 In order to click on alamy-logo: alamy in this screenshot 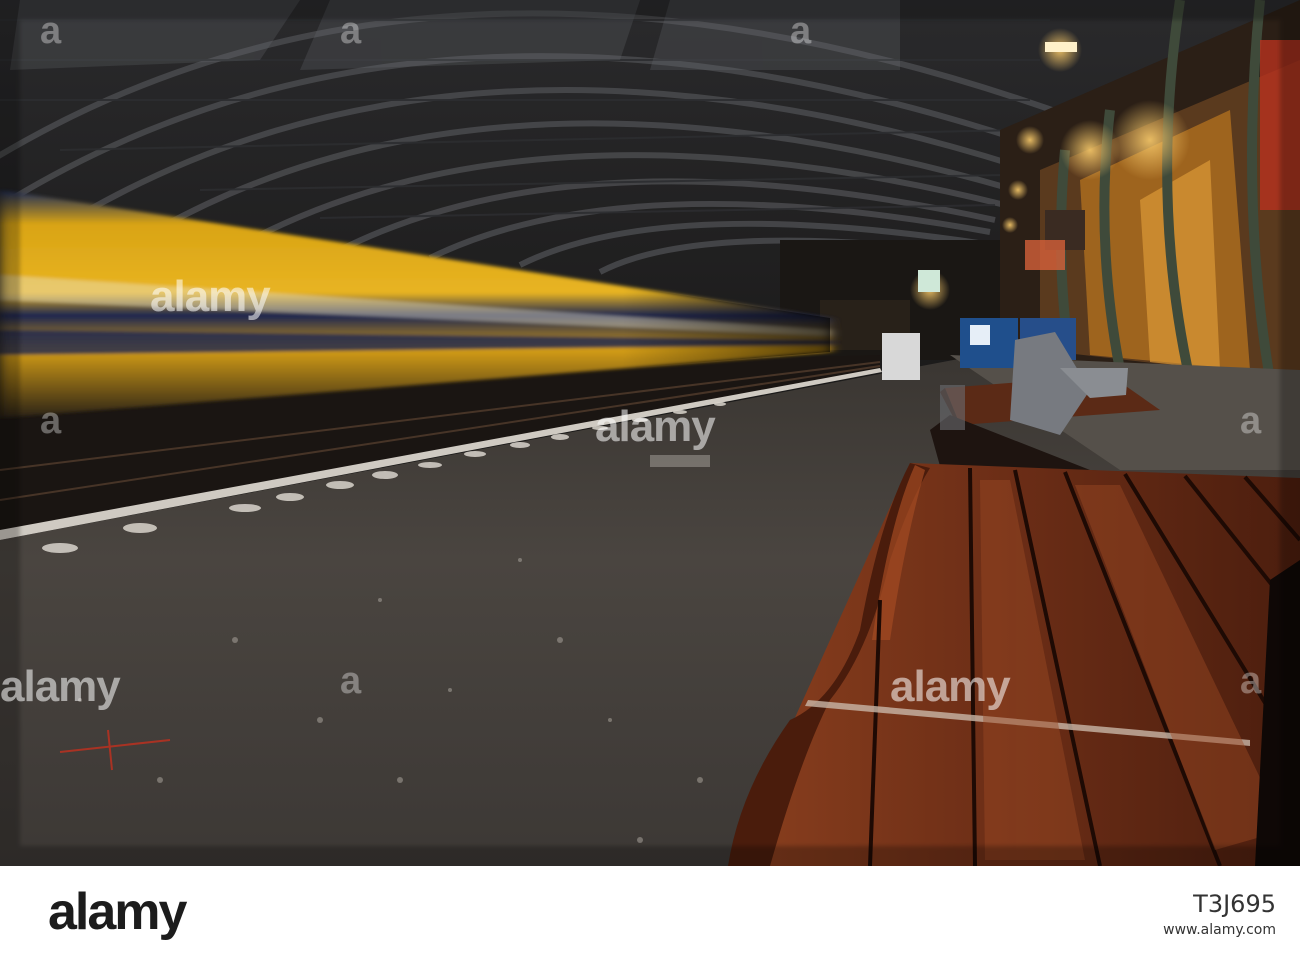, I will do `click(117, 912)`.